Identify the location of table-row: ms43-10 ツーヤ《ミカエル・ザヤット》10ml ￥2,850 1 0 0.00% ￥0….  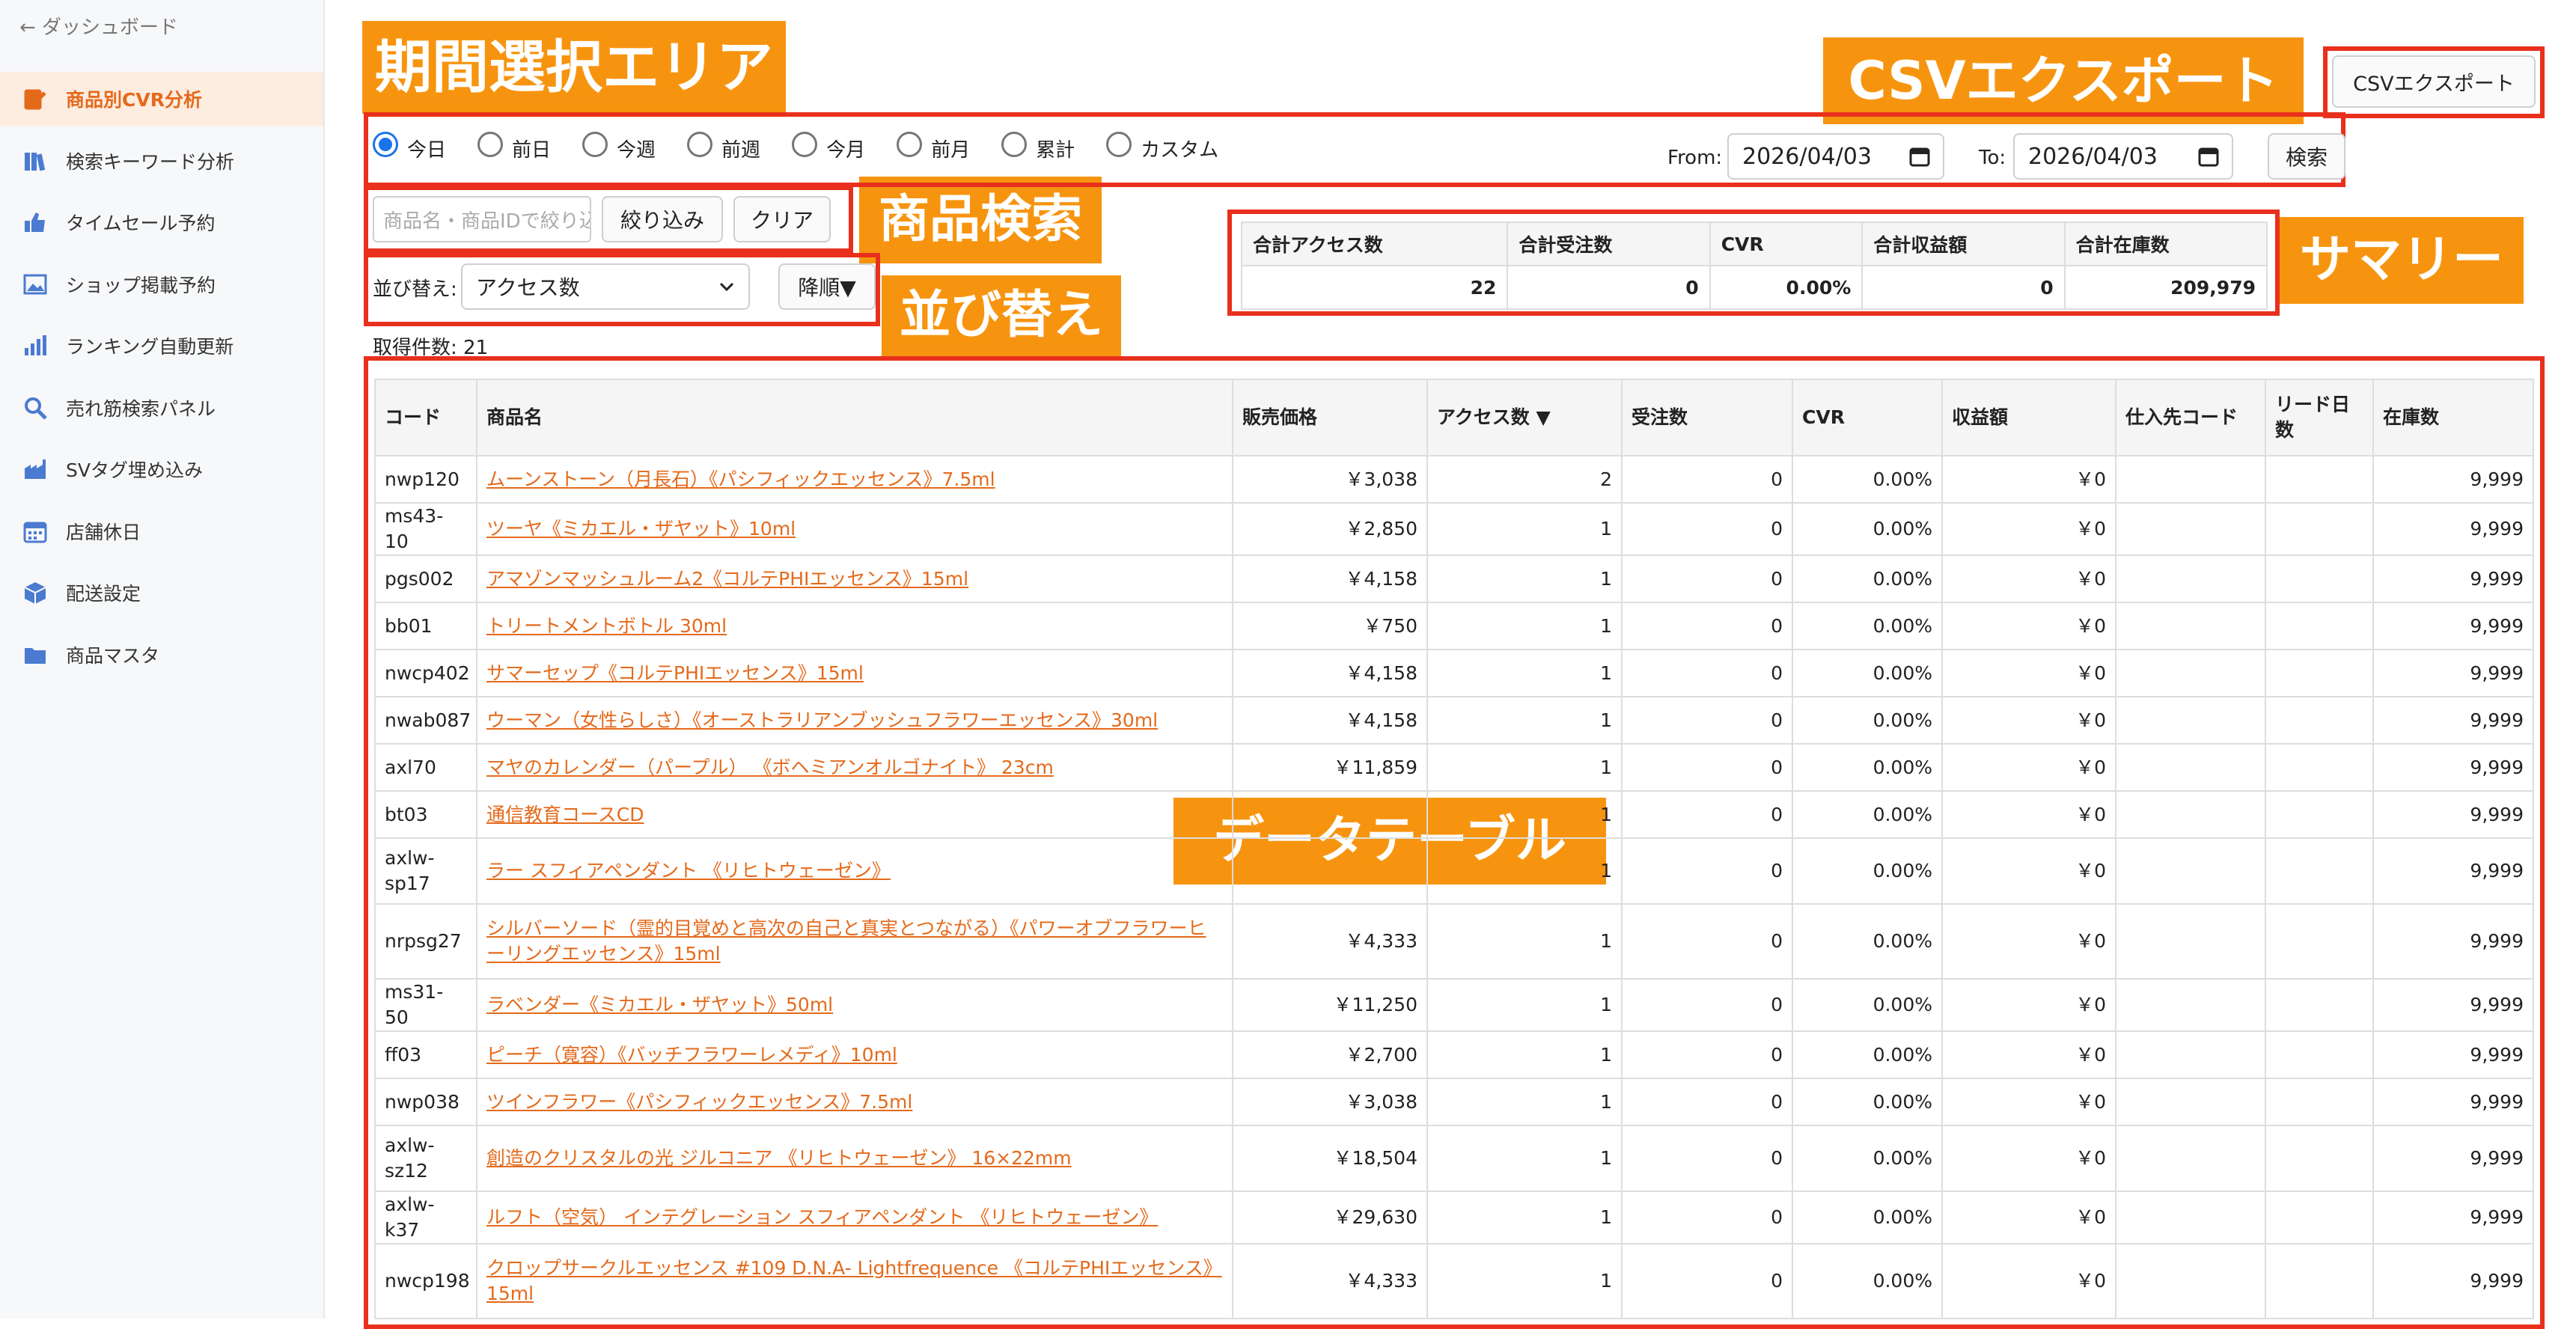
(1454, 529).